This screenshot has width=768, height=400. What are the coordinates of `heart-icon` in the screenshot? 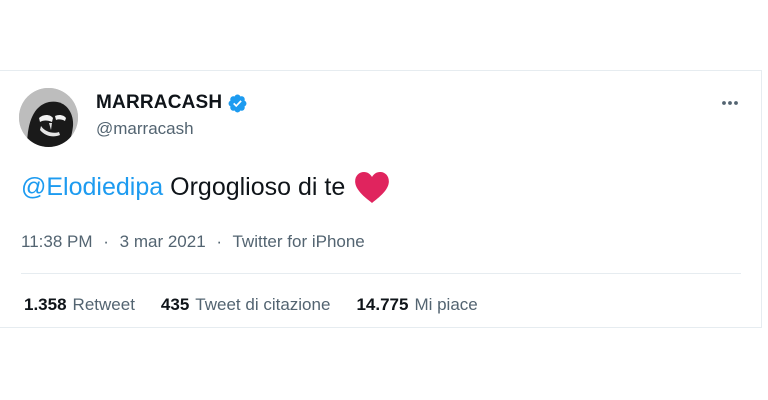 It's located at (372, 187).